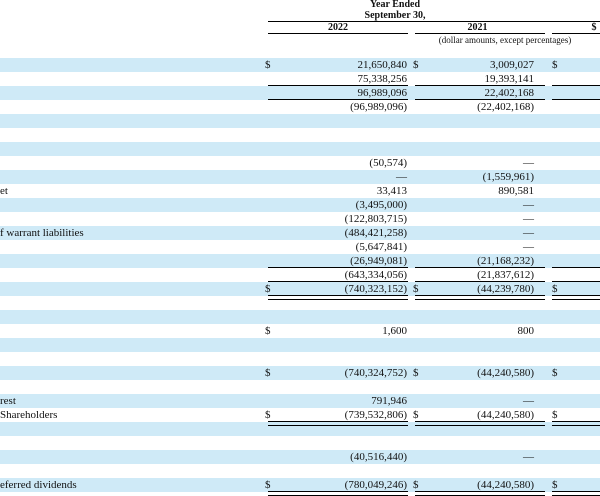  I want to click on value-2022: (96,989,096), so click(378, 107).